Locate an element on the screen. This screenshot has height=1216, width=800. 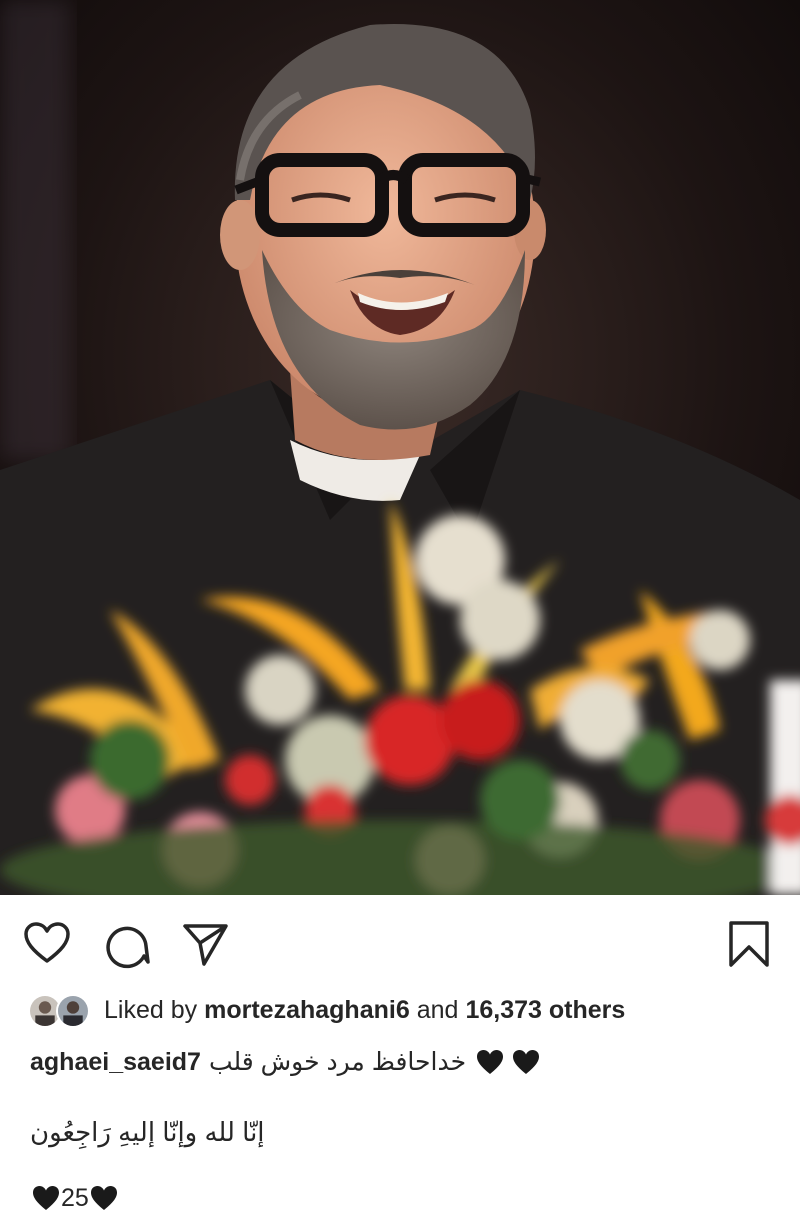
caption-emojis is located at coordinates (508, 1062).